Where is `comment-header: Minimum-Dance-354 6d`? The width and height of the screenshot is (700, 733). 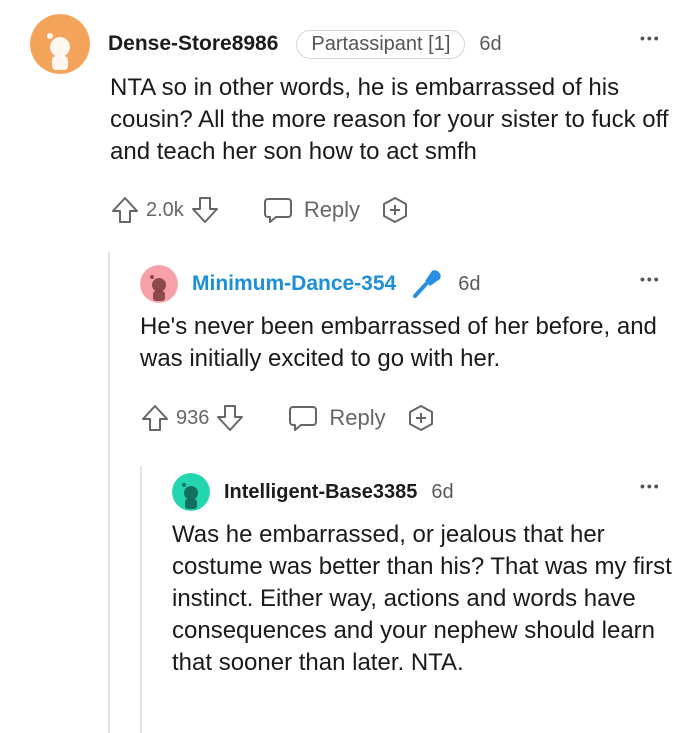 comment-header: Minimum-Dance-354 6d is located at coordinates (310, 284).